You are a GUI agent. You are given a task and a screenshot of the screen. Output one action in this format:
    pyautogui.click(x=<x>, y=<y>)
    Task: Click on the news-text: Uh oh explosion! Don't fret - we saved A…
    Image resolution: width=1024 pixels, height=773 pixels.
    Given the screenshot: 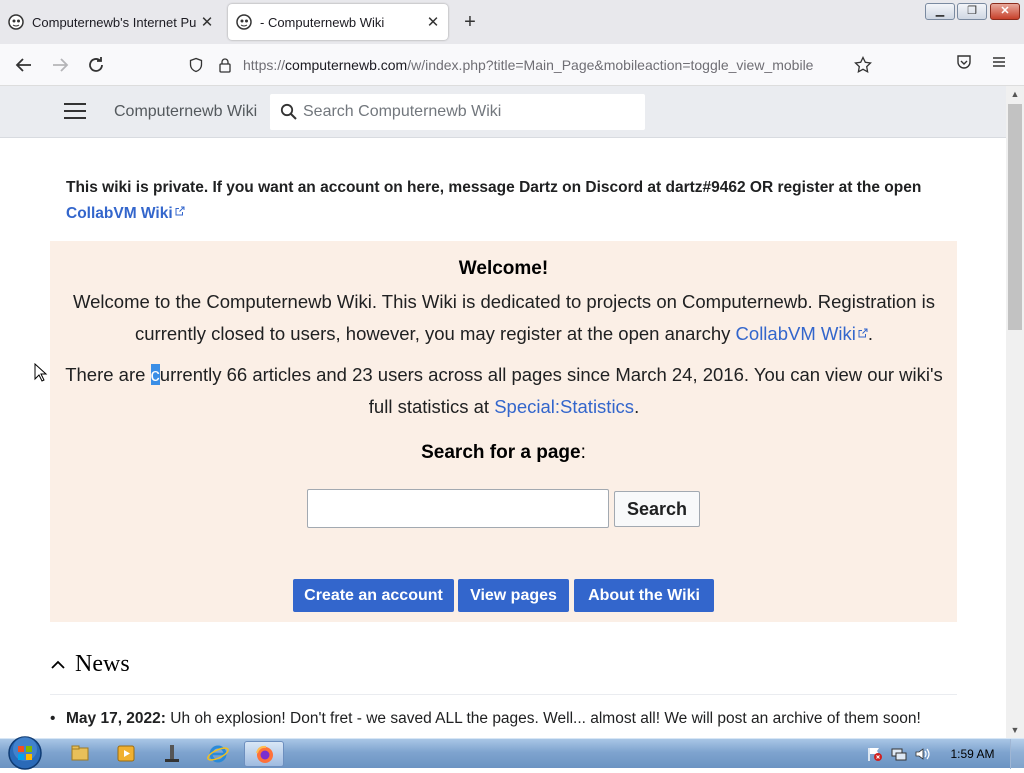 What is the action you would take?
    pyautogui.click(x=543, y=718)
    